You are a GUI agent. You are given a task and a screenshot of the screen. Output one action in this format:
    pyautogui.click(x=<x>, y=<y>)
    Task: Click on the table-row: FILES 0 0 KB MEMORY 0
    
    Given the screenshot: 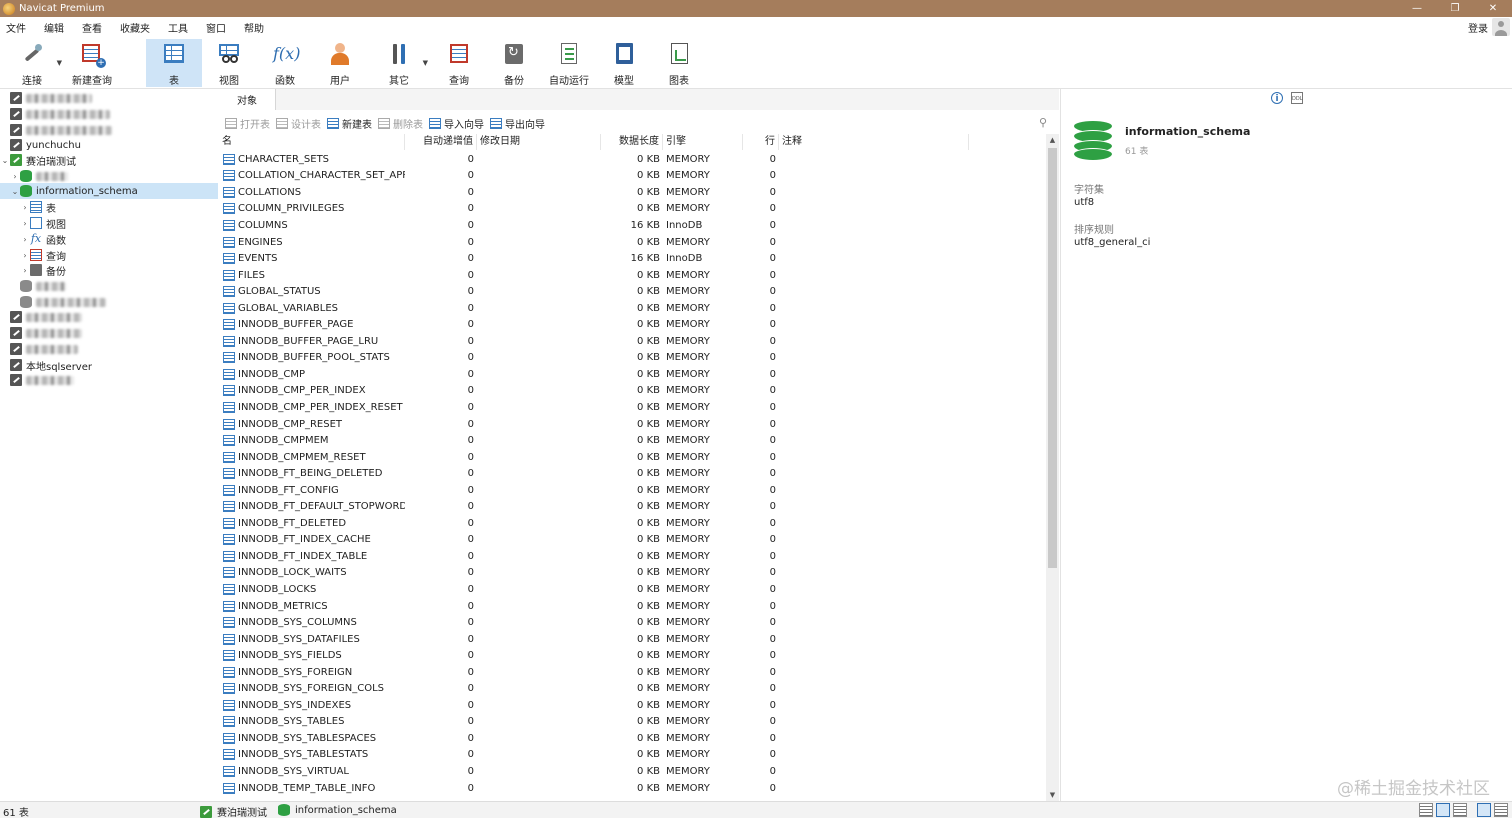 What is the action you would take?
    pyautogui.click(x=632, y=275)
    